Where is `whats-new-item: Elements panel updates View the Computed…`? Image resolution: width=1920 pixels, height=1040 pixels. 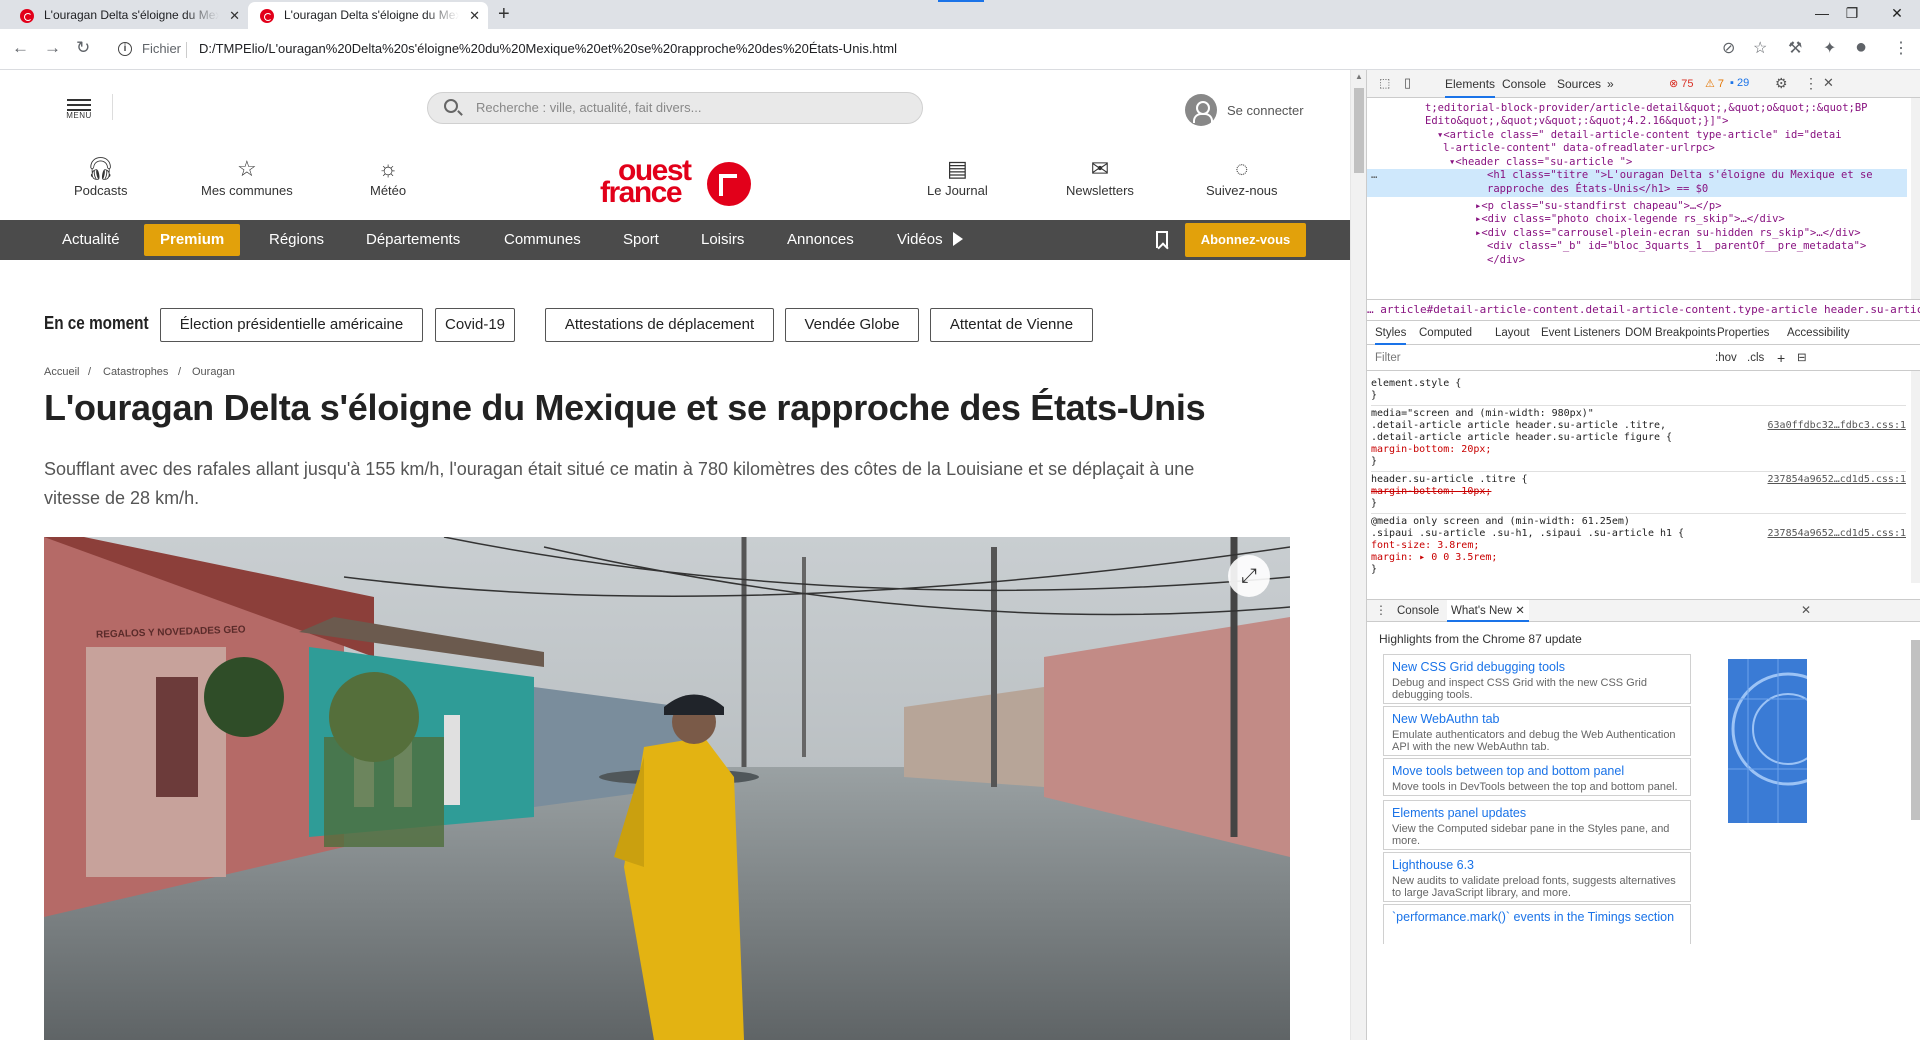 whats-new-item: Elements panel updates View the Computed… is located at coordinates (1537, 825).